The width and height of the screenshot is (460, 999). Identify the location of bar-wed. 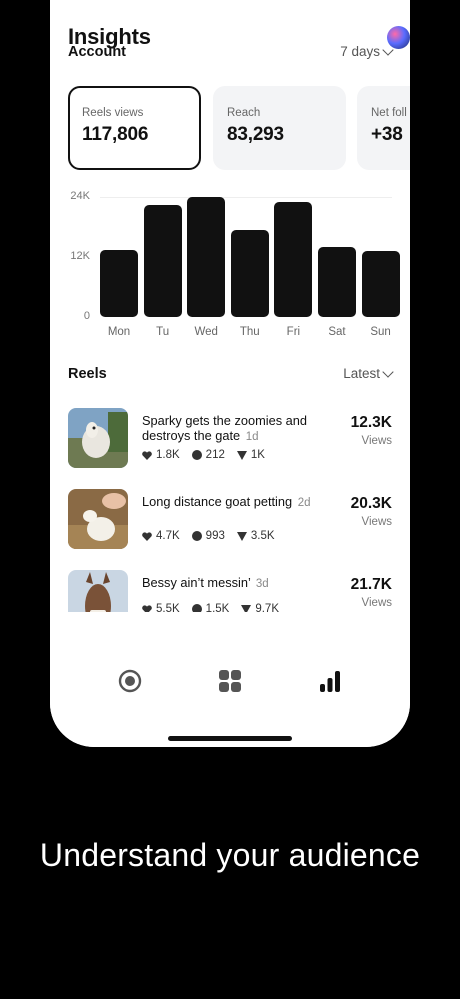
(206, 257).